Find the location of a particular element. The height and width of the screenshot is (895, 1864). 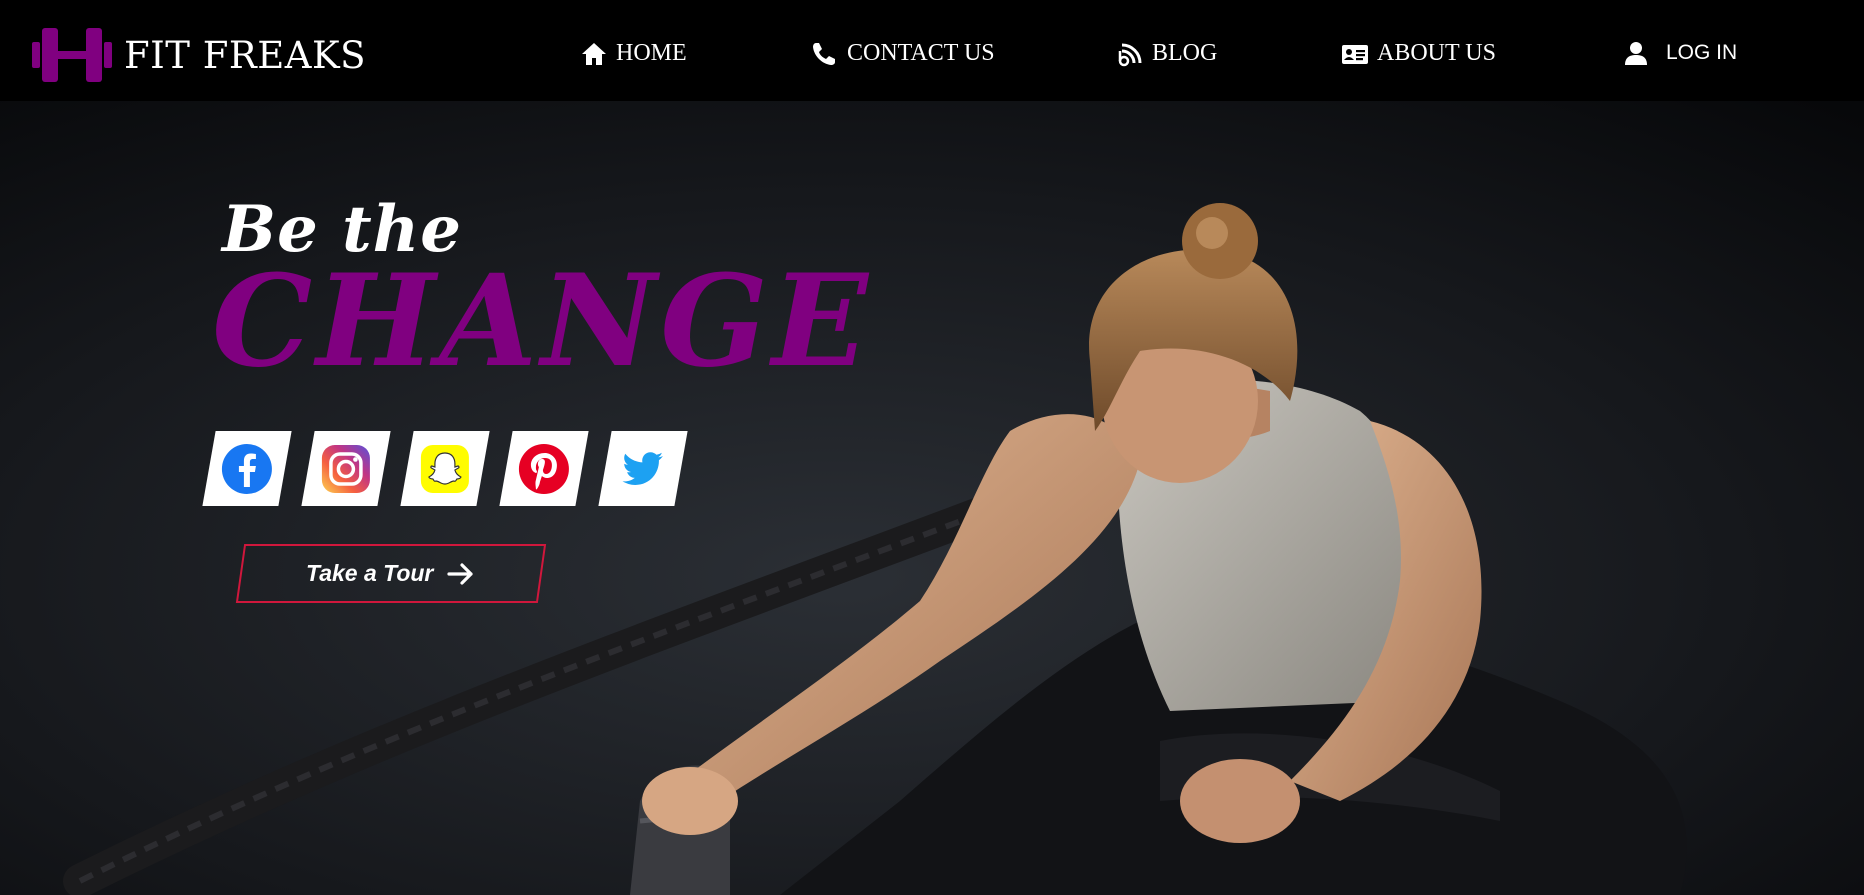

snapchat-icon is located at coordinates (445, 468).